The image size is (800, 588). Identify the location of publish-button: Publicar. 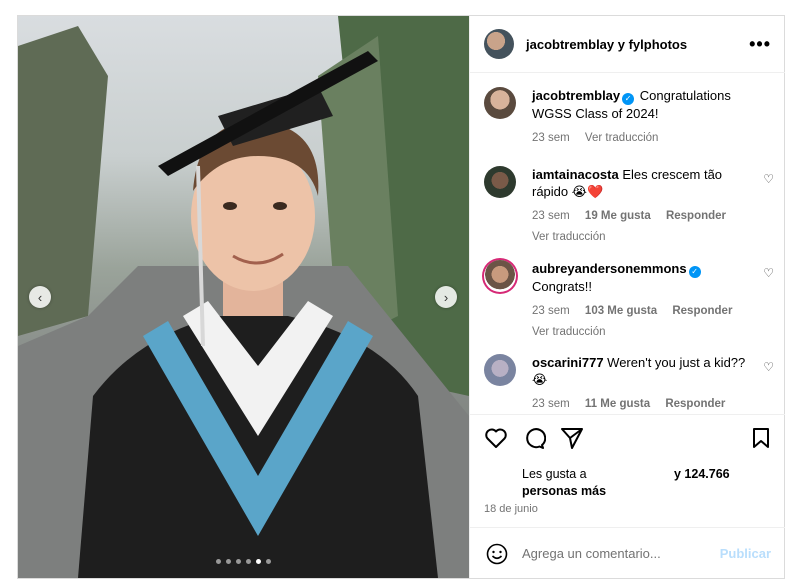
(745, 553).